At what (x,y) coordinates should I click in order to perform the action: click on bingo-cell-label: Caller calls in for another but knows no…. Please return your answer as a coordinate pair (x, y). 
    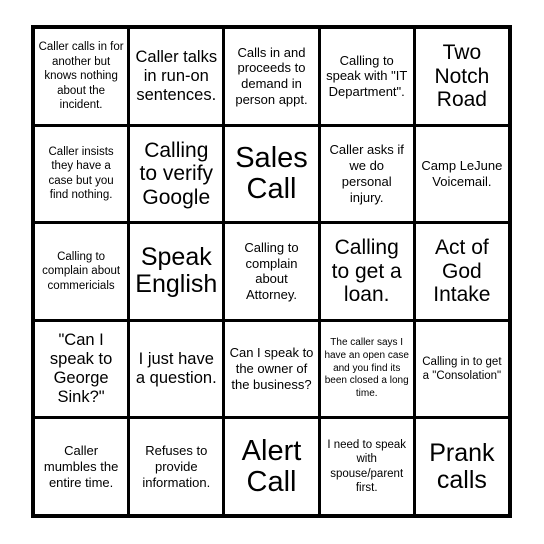
    Looking at the image, I should click on (81, 76).